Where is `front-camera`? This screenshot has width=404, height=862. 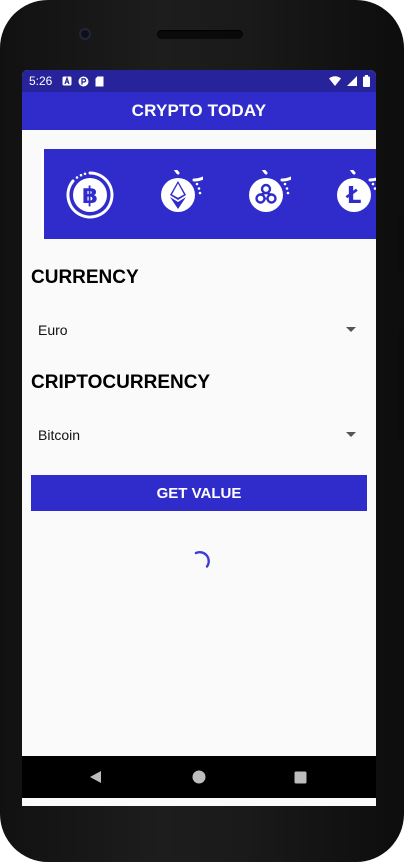
front-camera is located at coordinates (85, 34).